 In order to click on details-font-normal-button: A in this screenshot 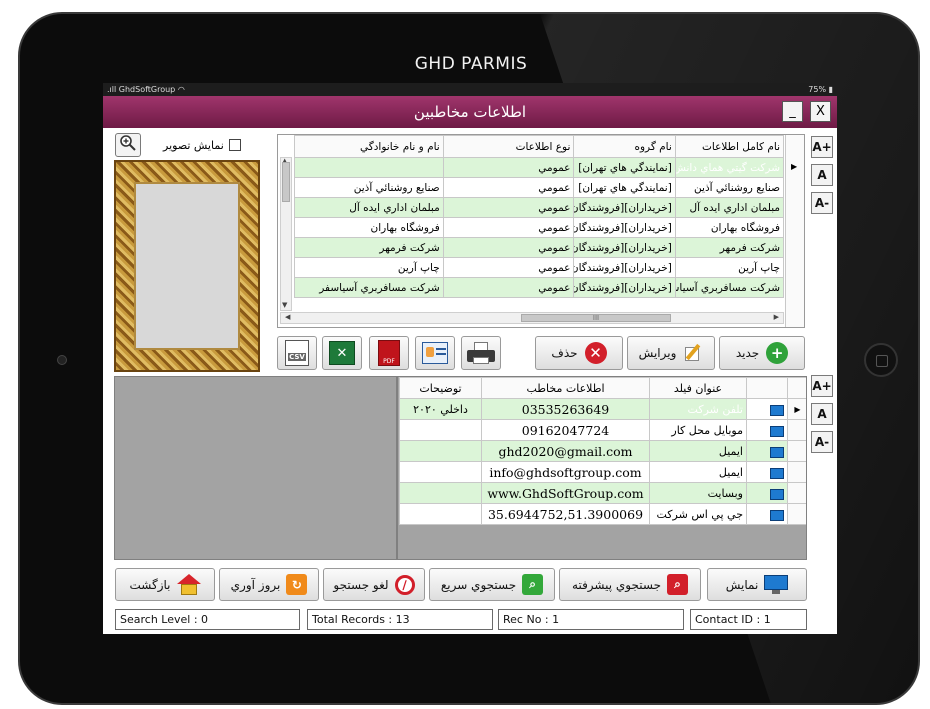, I will do `click(822, 414)`.